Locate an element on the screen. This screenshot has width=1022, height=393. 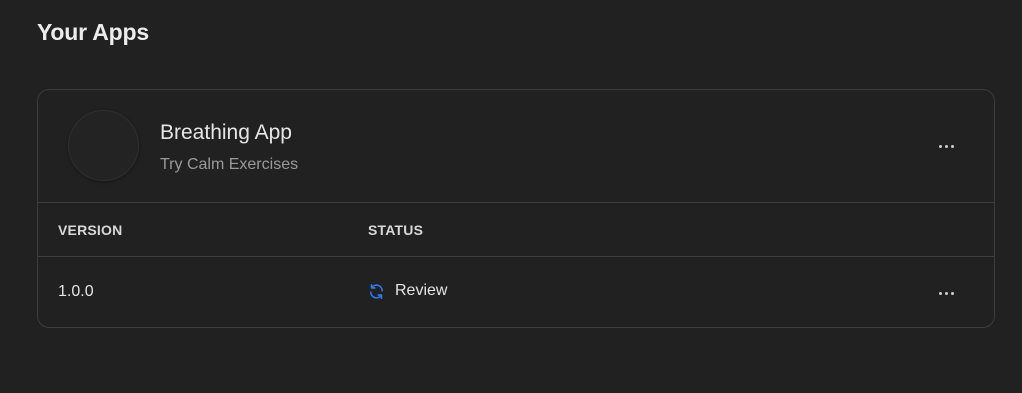
version-more-options-button is located at coordinates (946, 293).